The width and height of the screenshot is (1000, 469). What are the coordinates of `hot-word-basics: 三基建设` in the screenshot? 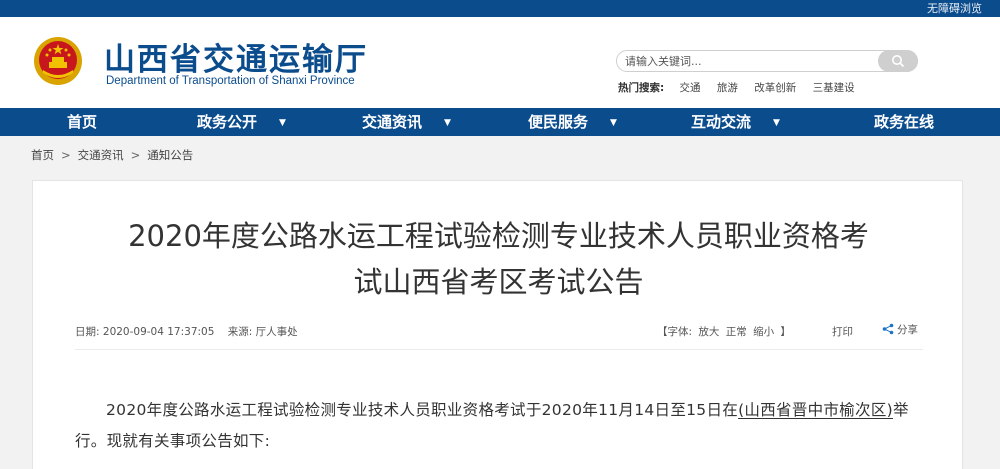 It's located at (834, 88).